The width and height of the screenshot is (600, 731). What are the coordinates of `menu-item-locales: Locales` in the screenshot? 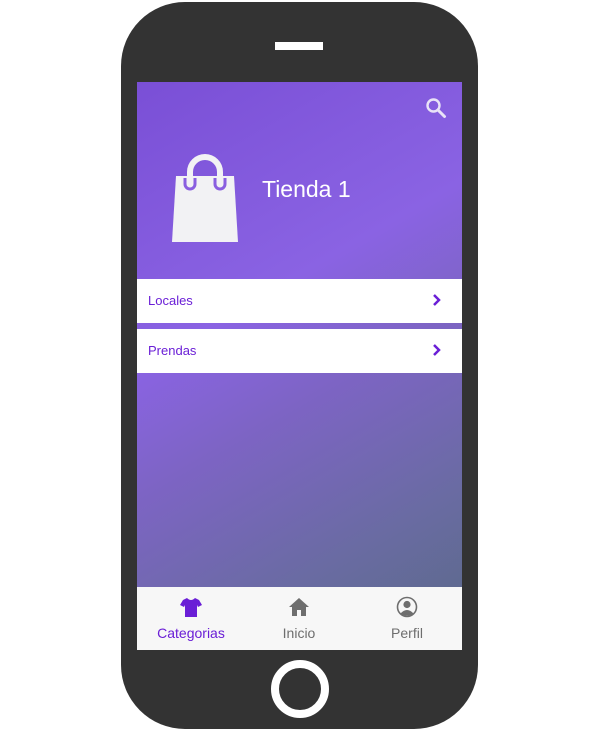 It's located at (299, 301).